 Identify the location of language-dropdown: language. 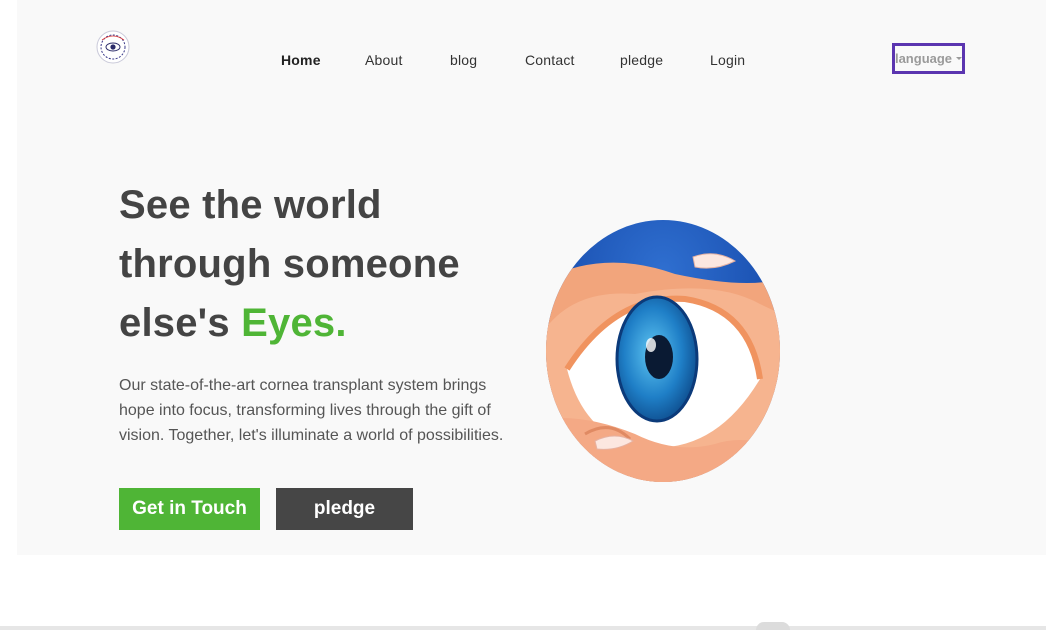
(928, 58).